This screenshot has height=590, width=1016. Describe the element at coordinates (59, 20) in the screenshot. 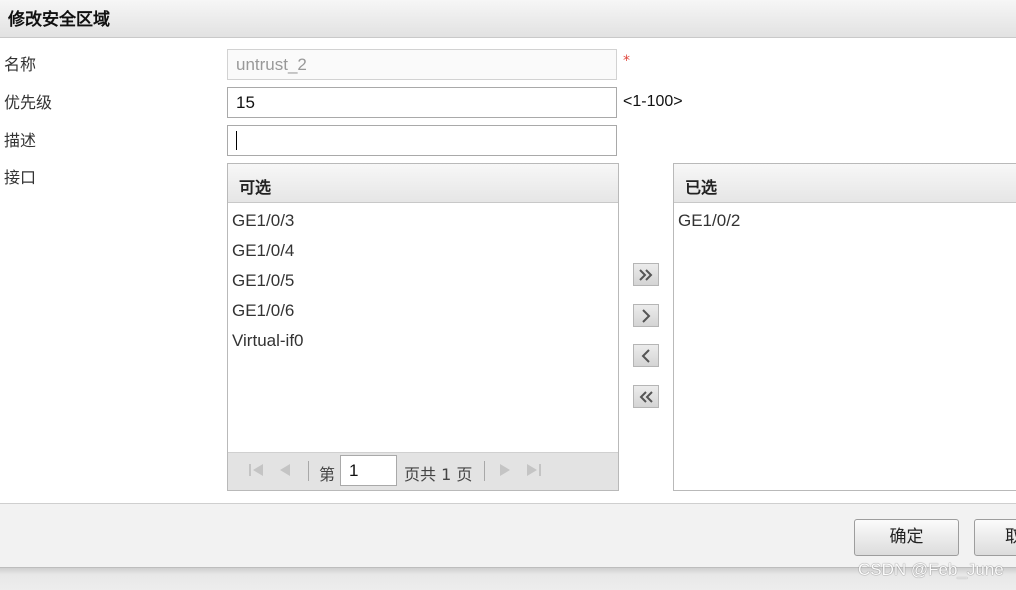

I see `dialog-title: 修改安全区域` at that location.